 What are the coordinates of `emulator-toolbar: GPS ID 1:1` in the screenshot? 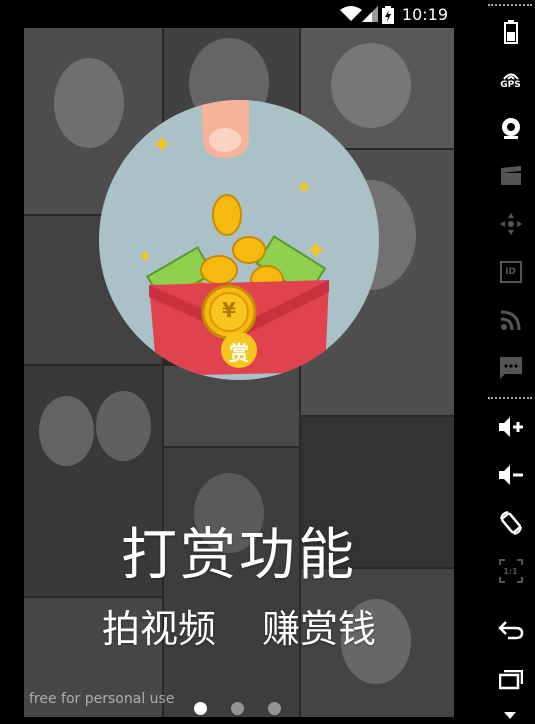 It's located at (510, 359).